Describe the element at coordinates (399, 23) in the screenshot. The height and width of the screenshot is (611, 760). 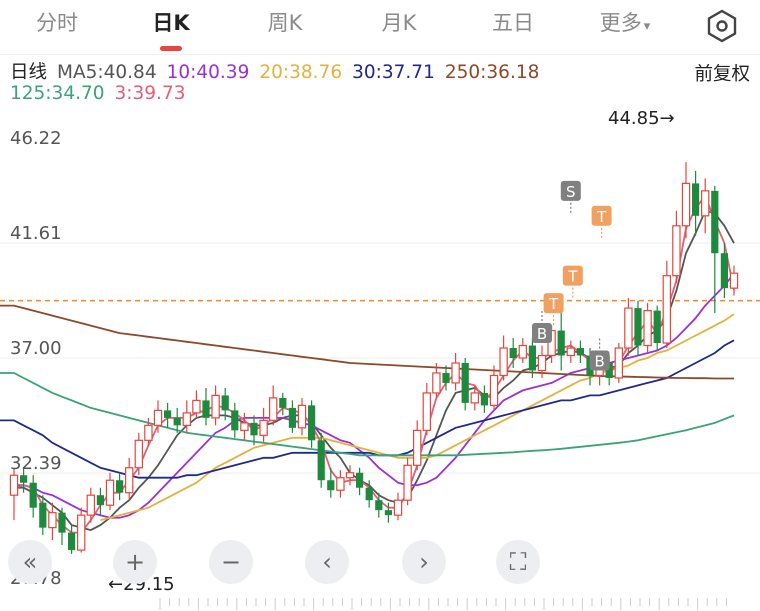
I see `tab-monthly-k: 月K` at that location.